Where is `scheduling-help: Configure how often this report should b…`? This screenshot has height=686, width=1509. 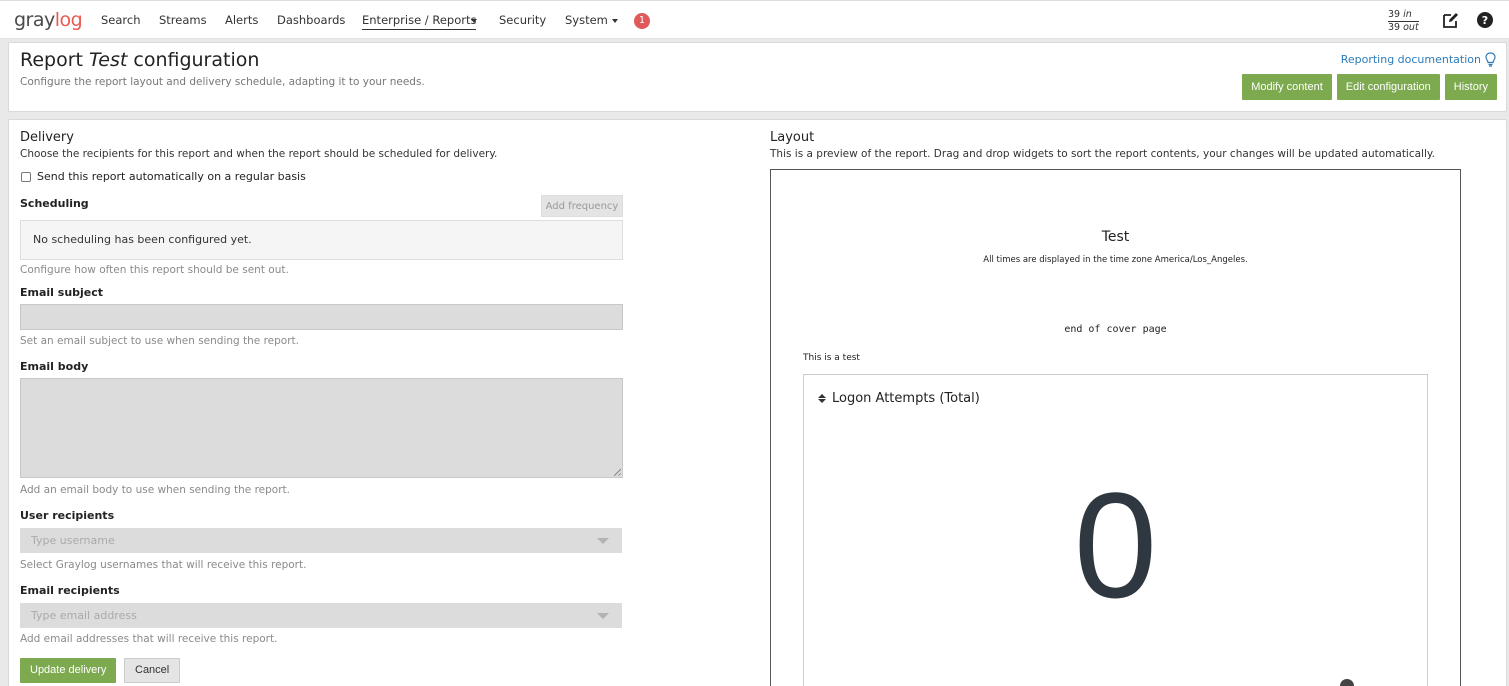
scheduling-help: Configure how often this report should b… is located at coordinates (154, 270).